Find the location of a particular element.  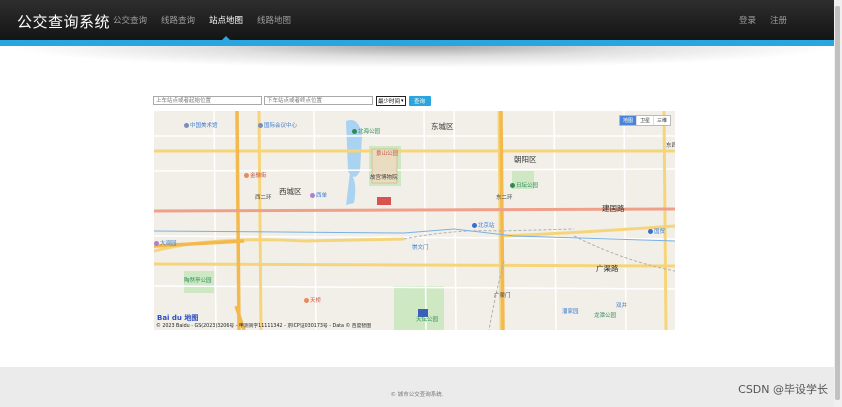

route-search-form: 最少时间 ▾ 查询 is located at coordinates (292, 100).